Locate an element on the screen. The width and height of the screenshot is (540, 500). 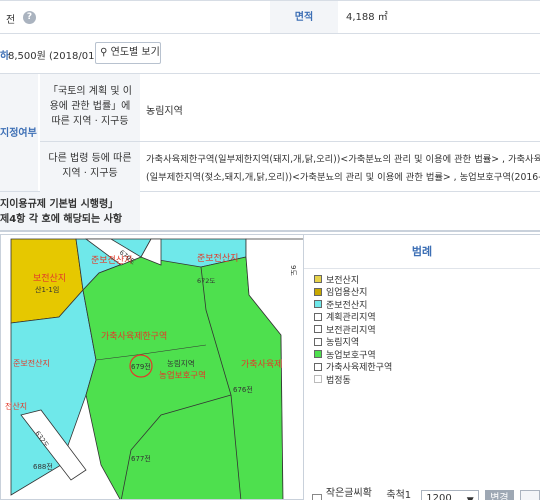
map-controls: 작은글씨확대 축척1 / 1200 ▼ 변경 is located at coordinates (426, 492).